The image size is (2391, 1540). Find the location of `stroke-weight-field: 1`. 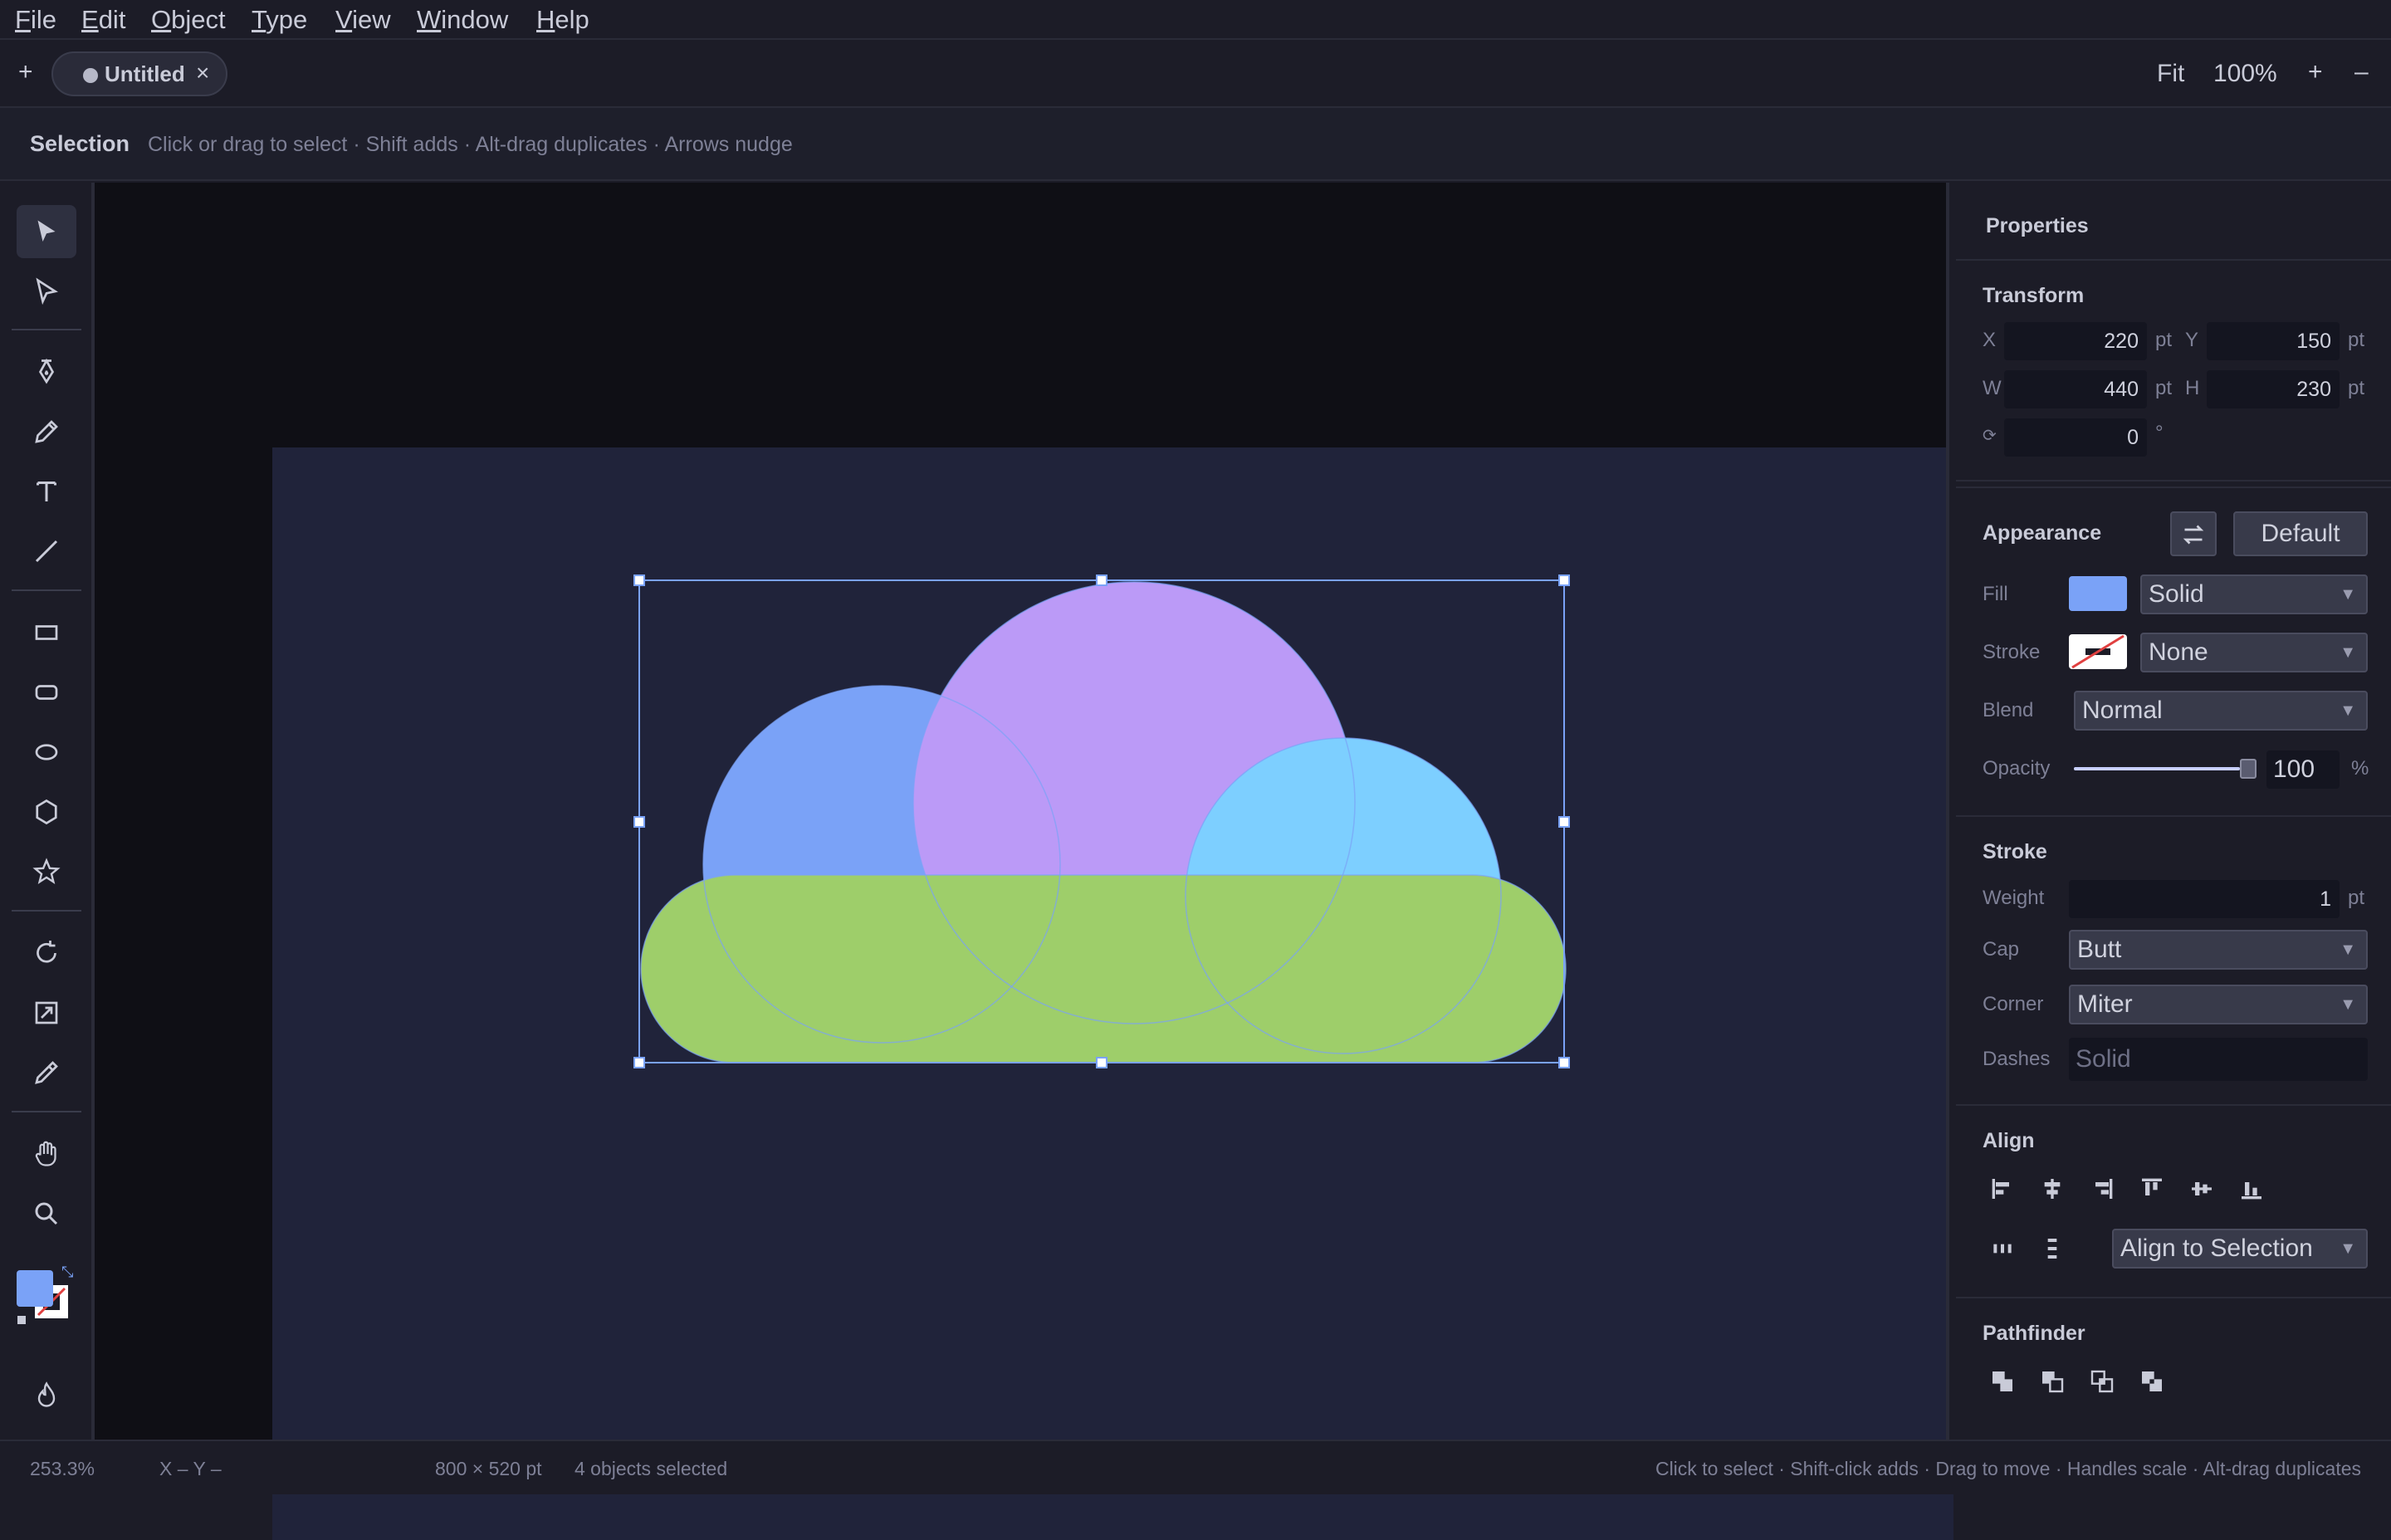

stroke-weight-field: 1 is located at coordinates (2204, 899).